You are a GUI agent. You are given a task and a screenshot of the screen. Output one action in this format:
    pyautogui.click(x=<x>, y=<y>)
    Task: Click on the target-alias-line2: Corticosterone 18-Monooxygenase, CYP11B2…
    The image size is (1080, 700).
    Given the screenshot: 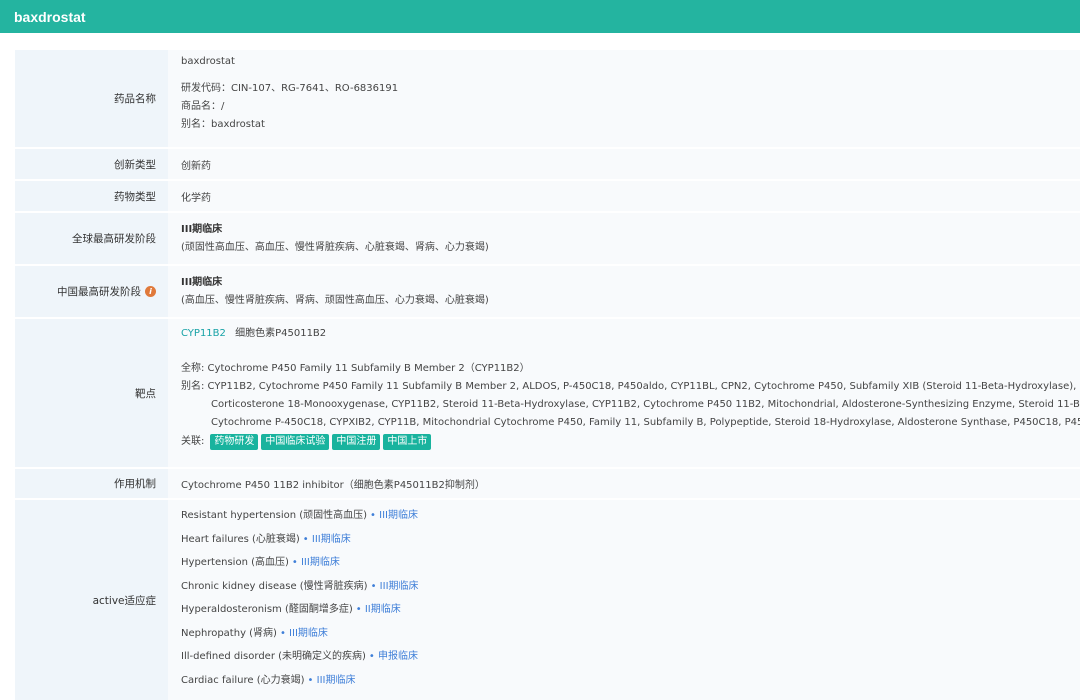 What is the action you would take?
    pyautogui.click(x=645, y=404)
    